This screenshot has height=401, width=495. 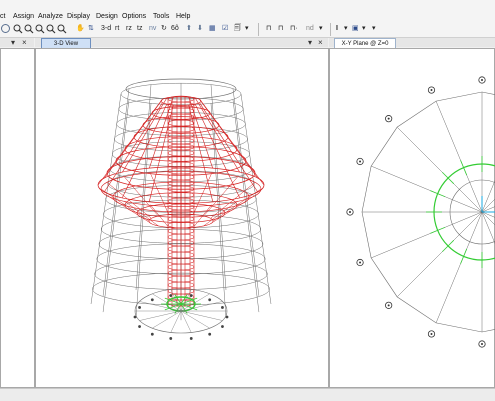 What do you see at coordinates (164, 29) in the screenshot?
I see `rotate-icon: ↻` at bounding box center [164, 29].